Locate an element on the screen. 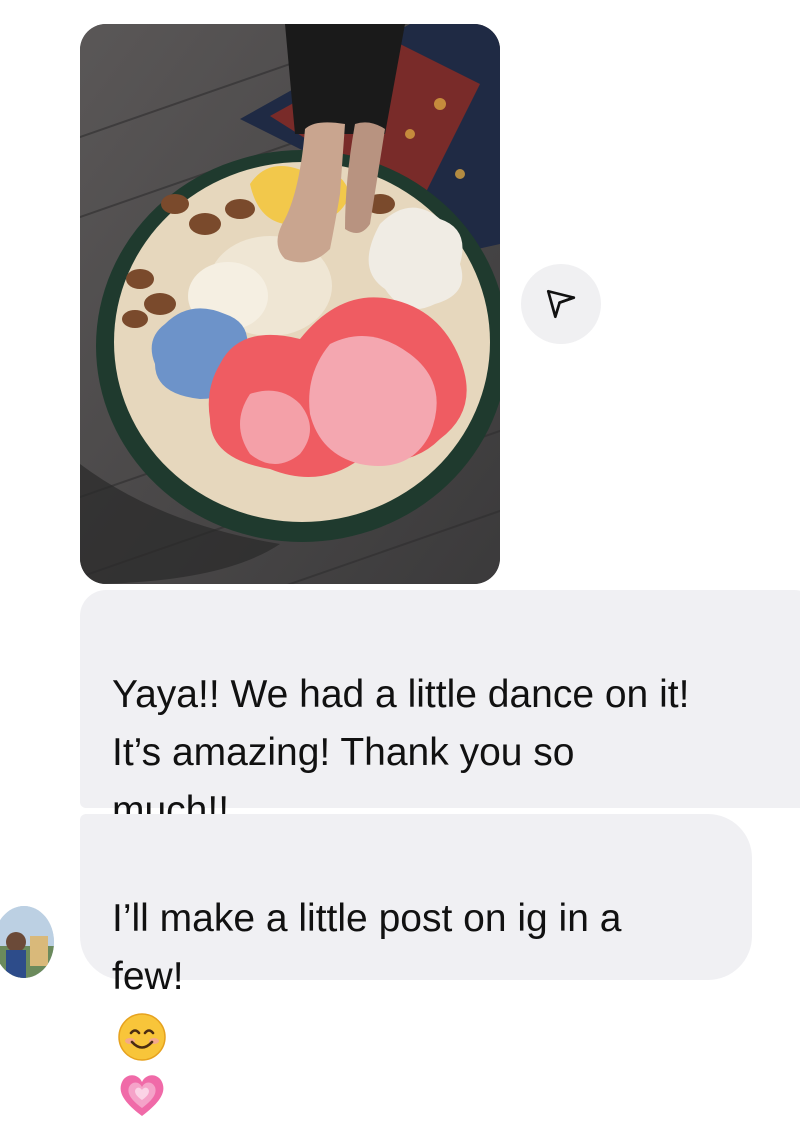 This screenshot has height=1122, width=800. avatar-image is located at coordinates (27, 942).